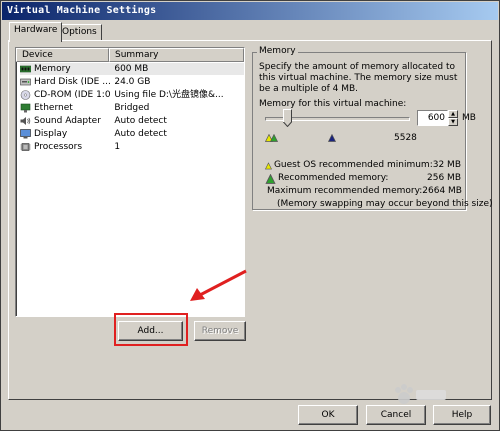 The width and height of the screenshot is (500, 431). I want to click on device-row-processors: Processors 1, so click(132, 147).